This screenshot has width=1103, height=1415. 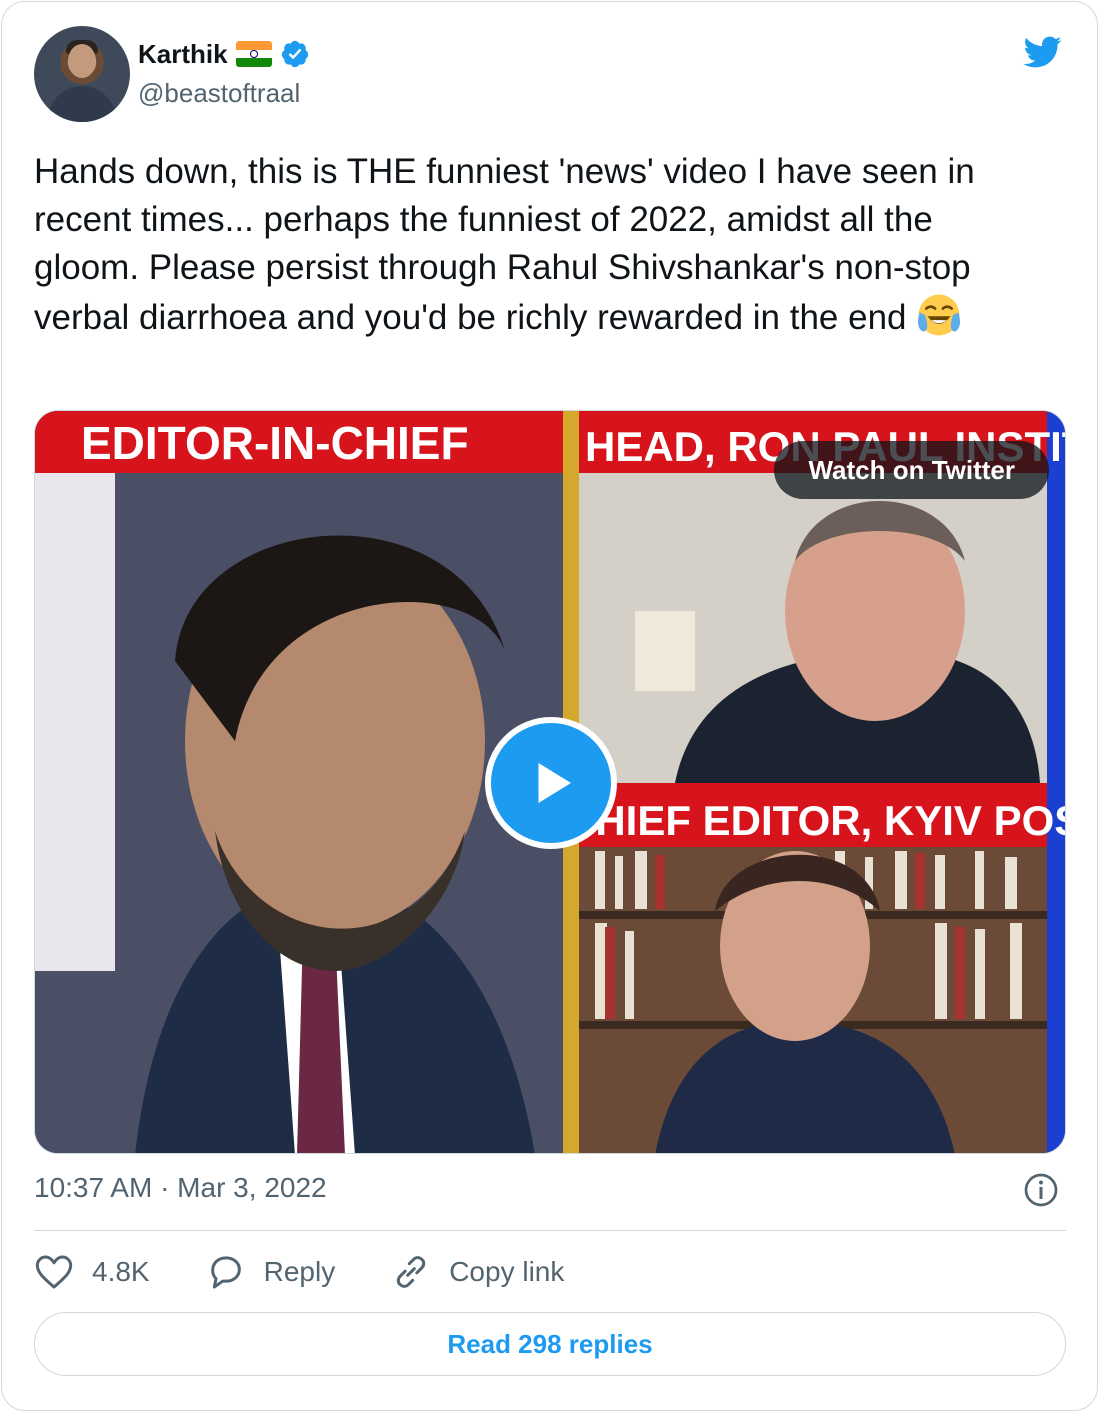 I want to click on play-icon, so click(x=554, y=783).